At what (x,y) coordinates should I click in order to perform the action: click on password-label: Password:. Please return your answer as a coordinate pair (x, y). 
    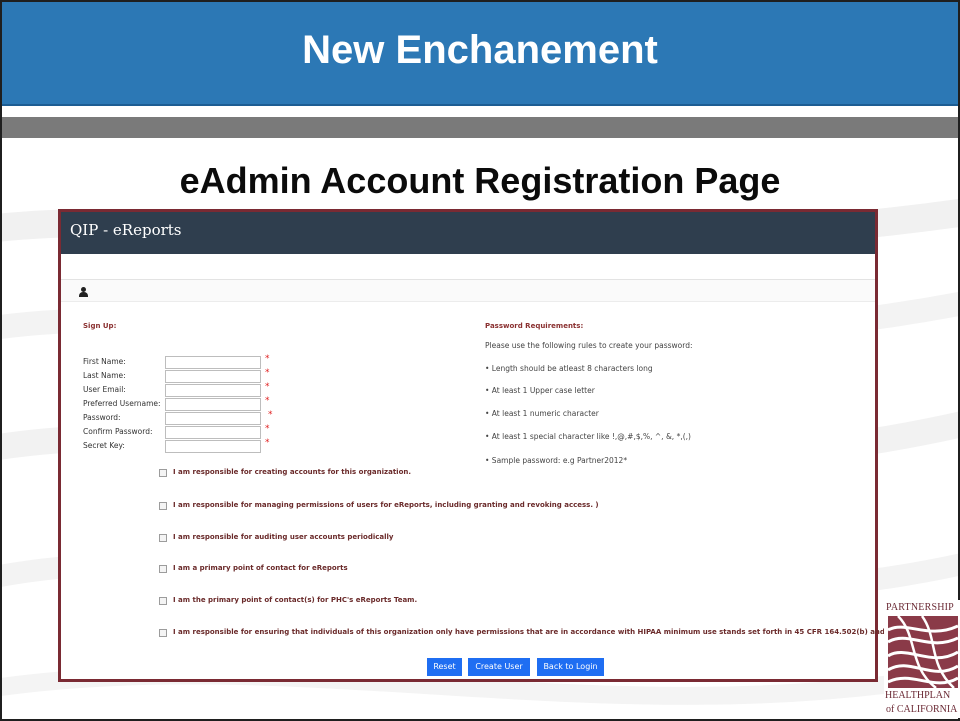
    Looking at the image, I should click on (102, 417).